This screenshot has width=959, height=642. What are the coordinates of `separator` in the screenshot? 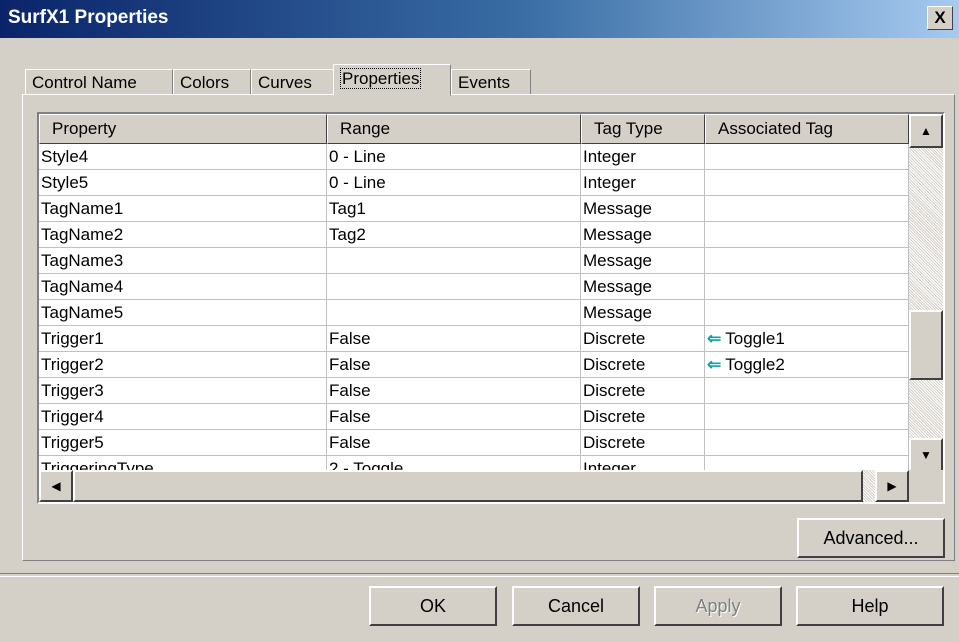 It's located at (479, 575).